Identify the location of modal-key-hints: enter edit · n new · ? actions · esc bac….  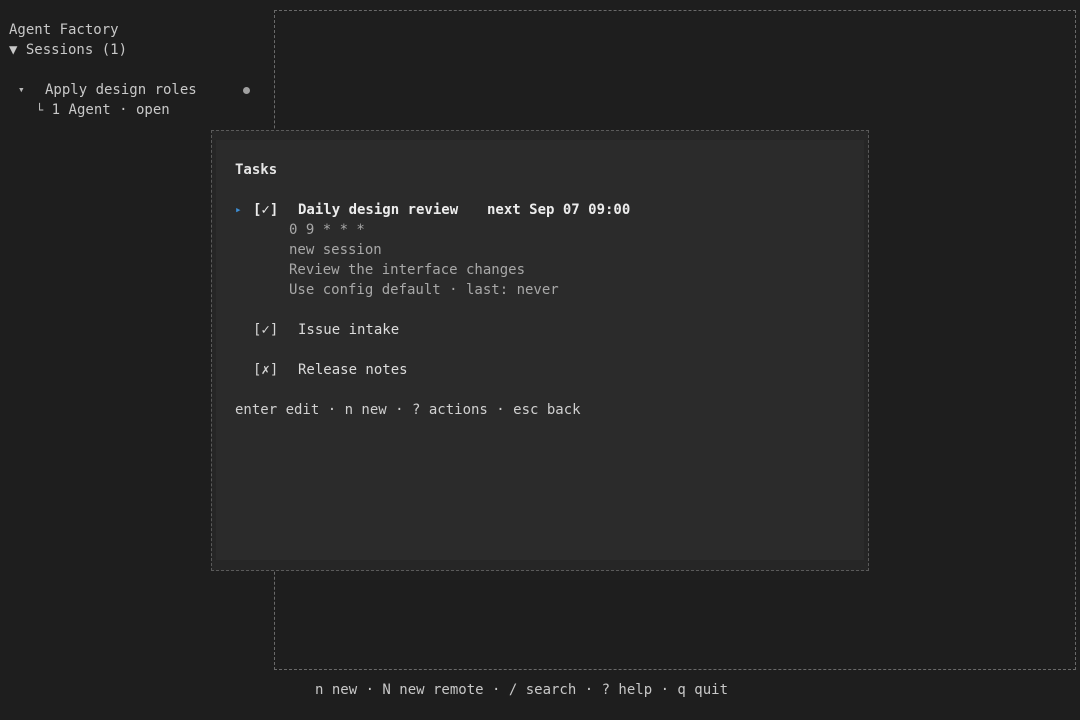
(408, 410).